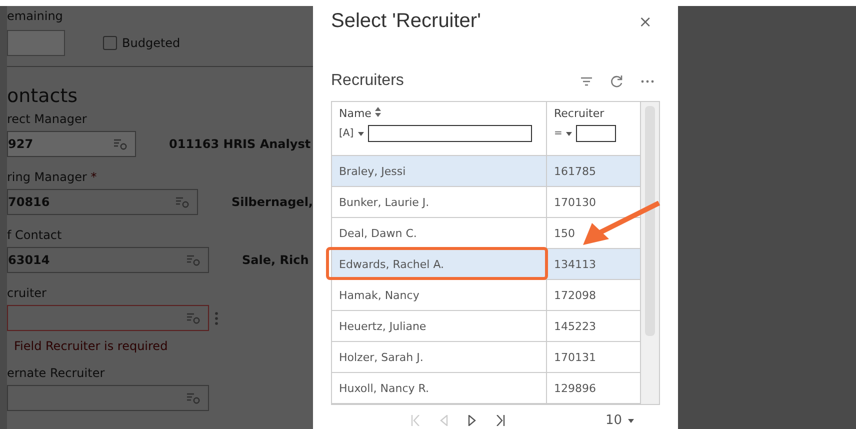 The height and width of the screenshot is (429, 856). What do you see at coordinates (35, 16) in the screenshot?
I see `remaining-label: emaining` at bounding box center [35, 16].